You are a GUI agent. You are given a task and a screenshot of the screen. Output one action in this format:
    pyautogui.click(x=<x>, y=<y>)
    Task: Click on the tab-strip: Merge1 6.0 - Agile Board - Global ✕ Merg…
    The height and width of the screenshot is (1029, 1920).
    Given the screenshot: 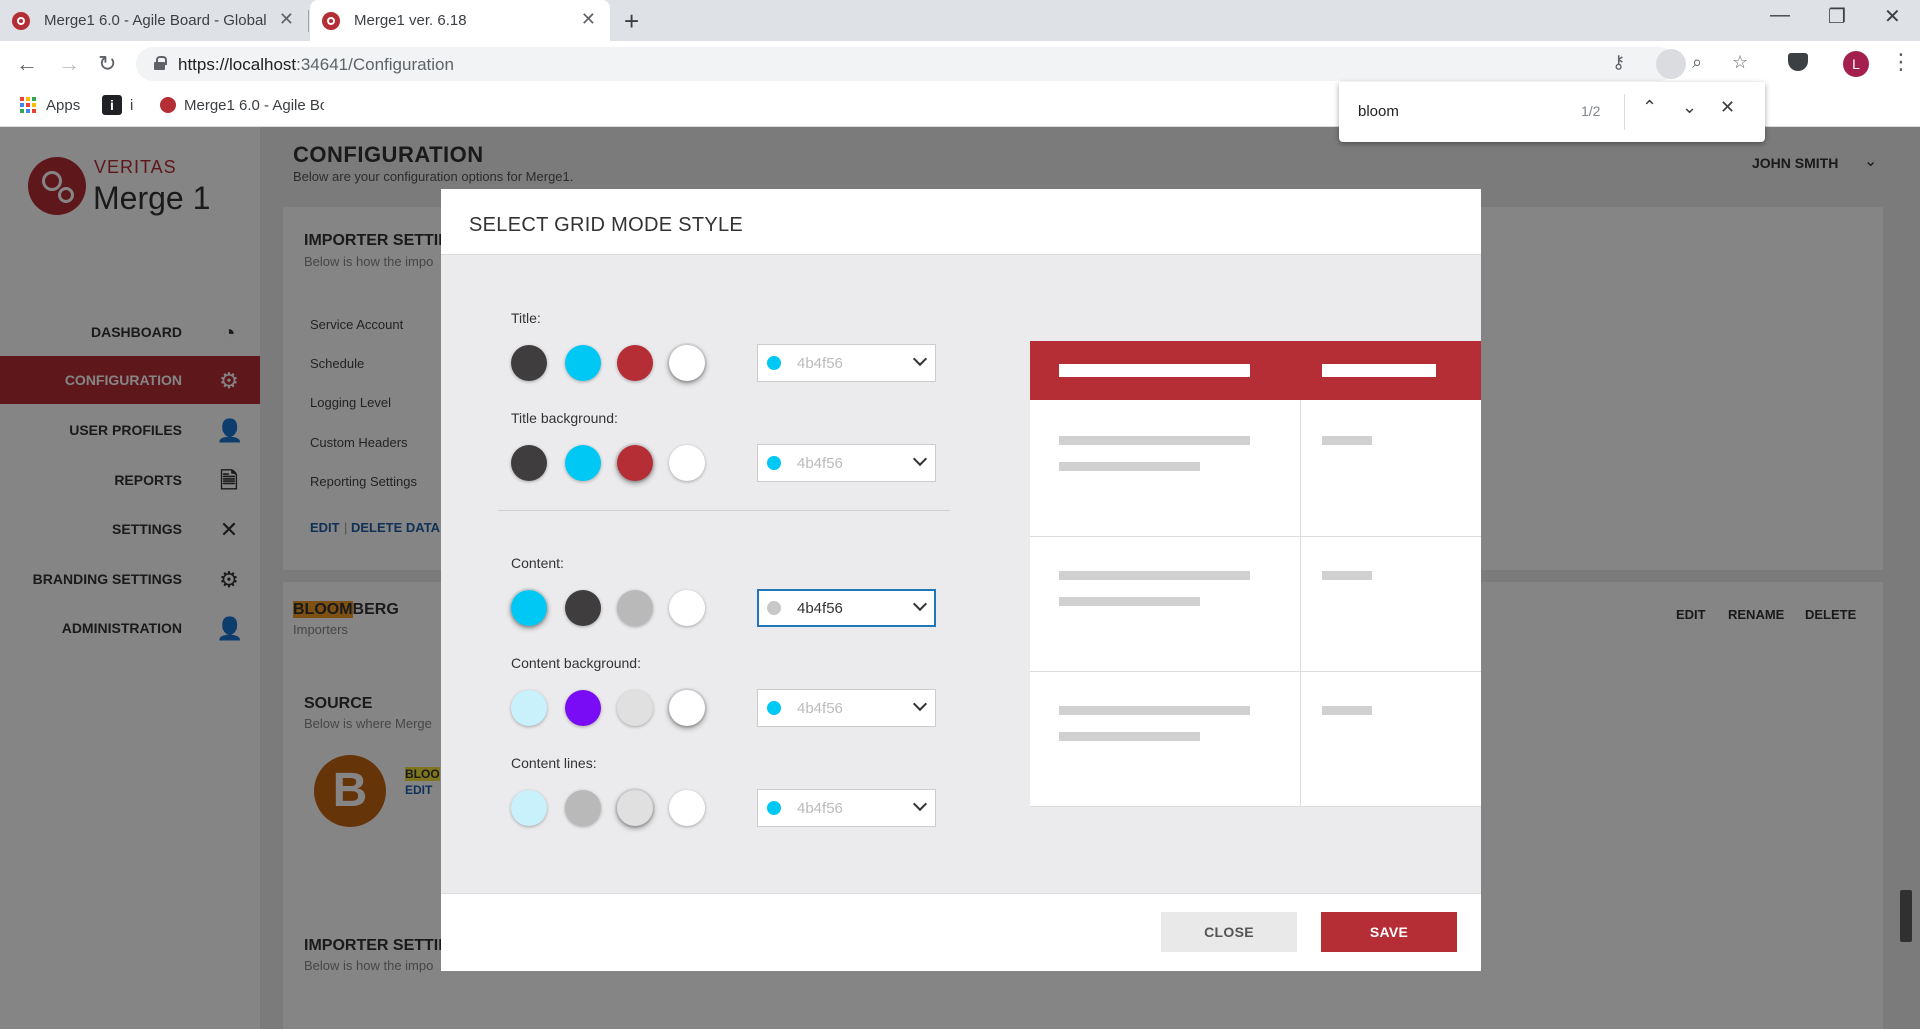 What is the action you would take?
    pyautogui.click(x=960, y=20)
    